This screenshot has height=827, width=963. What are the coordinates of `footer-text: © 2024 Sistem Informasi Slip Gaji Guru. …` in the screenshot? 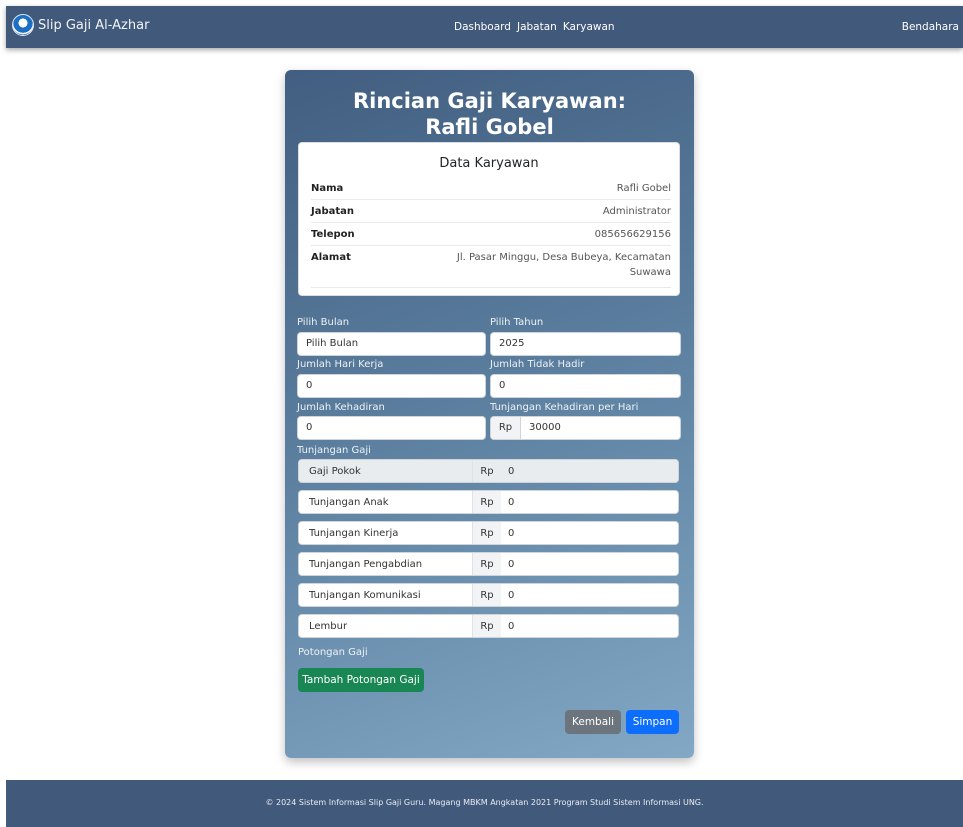 It's located at (484, 802).